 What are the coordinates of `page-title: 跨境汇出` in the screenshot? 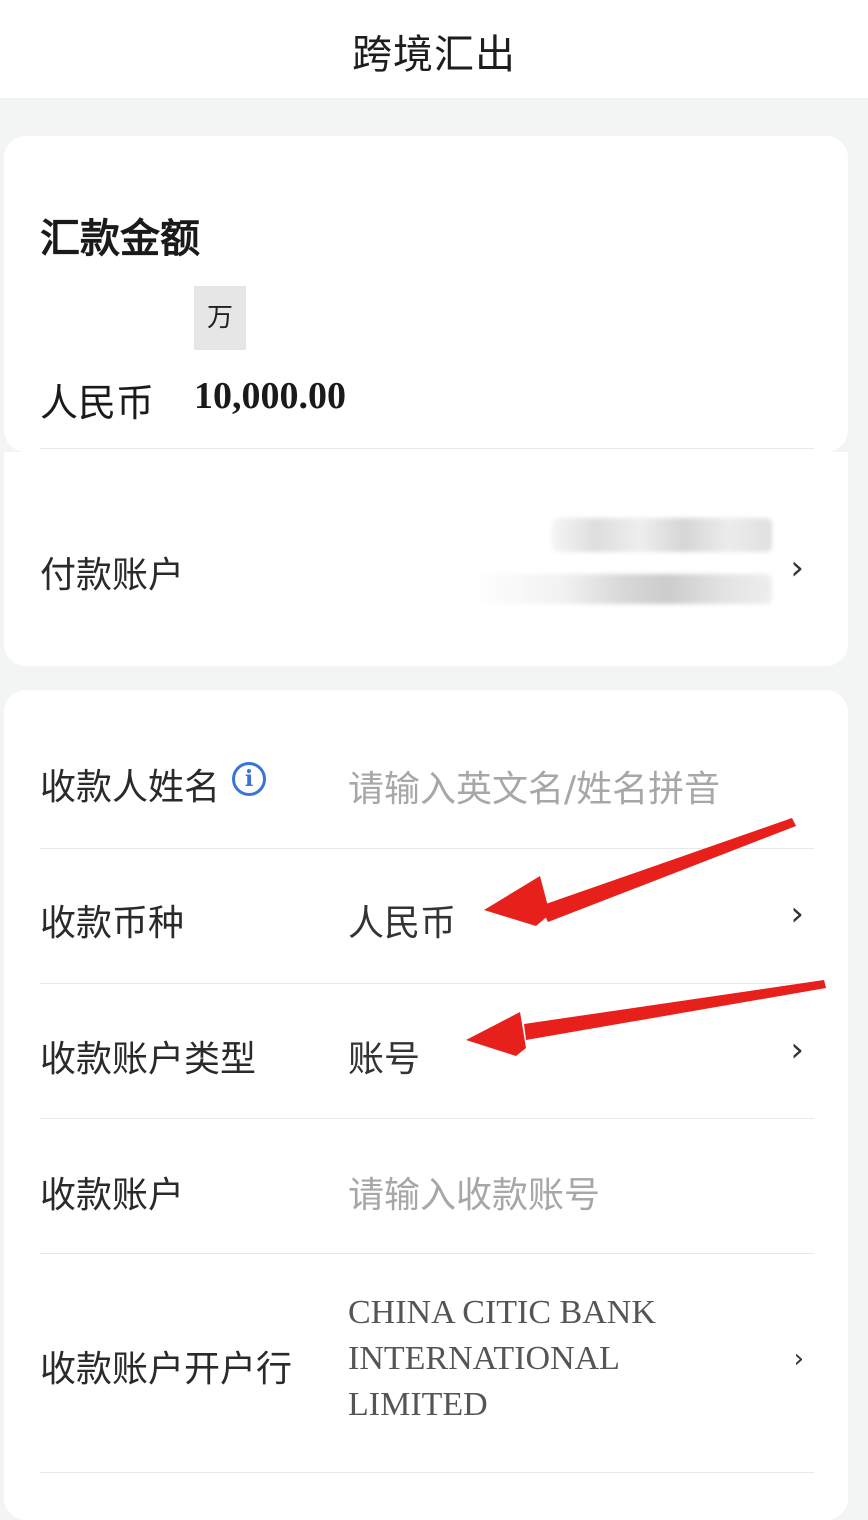 It's located at (434, 55).